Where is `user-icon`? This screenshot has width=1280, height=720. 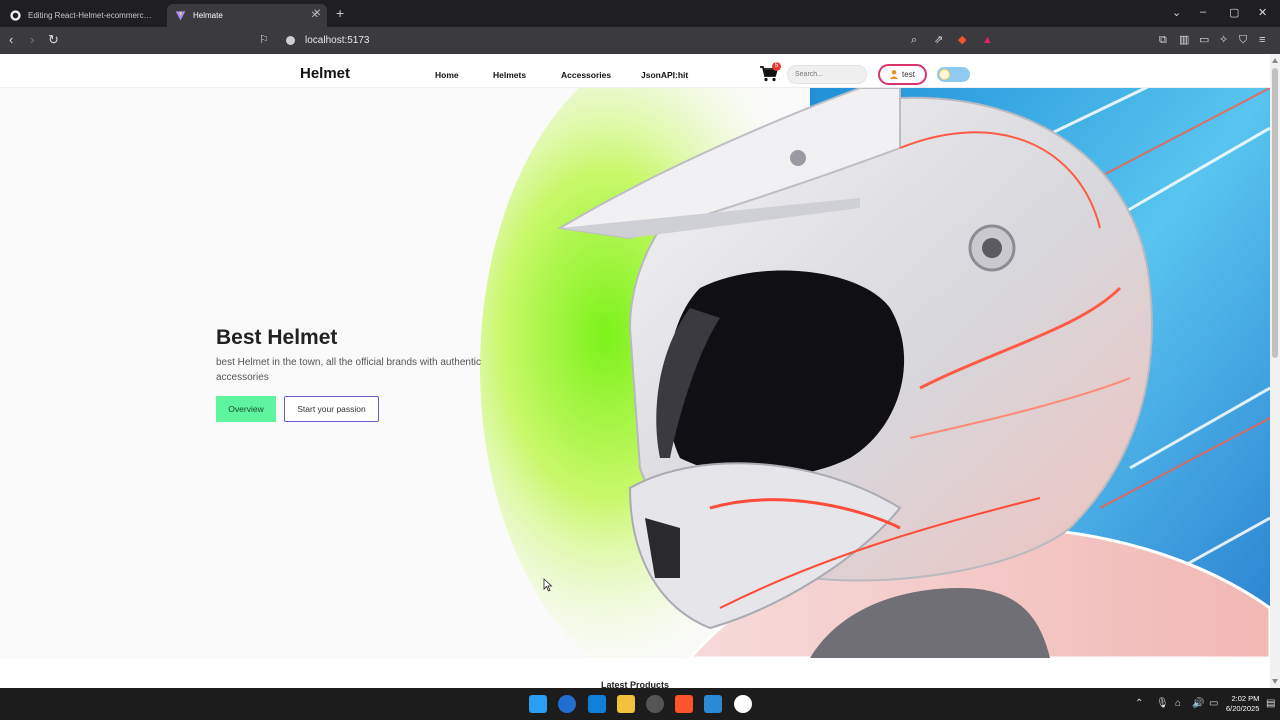 user-icon is located at coordinates (894, 74).